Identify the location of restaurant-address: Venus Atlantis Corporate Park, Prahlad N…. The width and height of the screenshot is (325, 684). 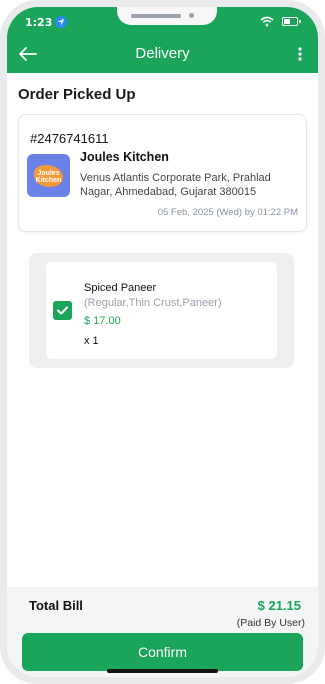
(175, 185).